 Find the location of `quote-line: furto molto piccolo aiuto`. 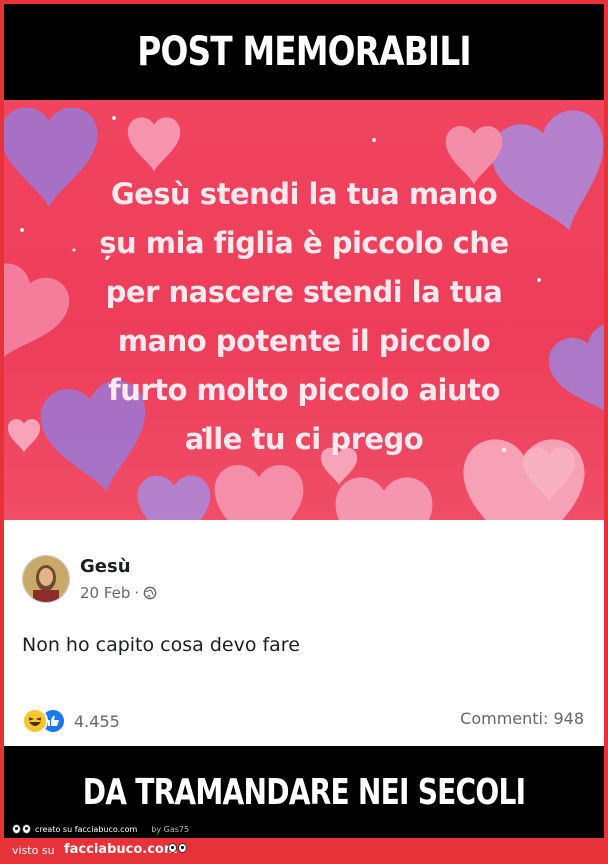

quote-line: furto molto piccolo aiuto is located at coordinates (304, 390).